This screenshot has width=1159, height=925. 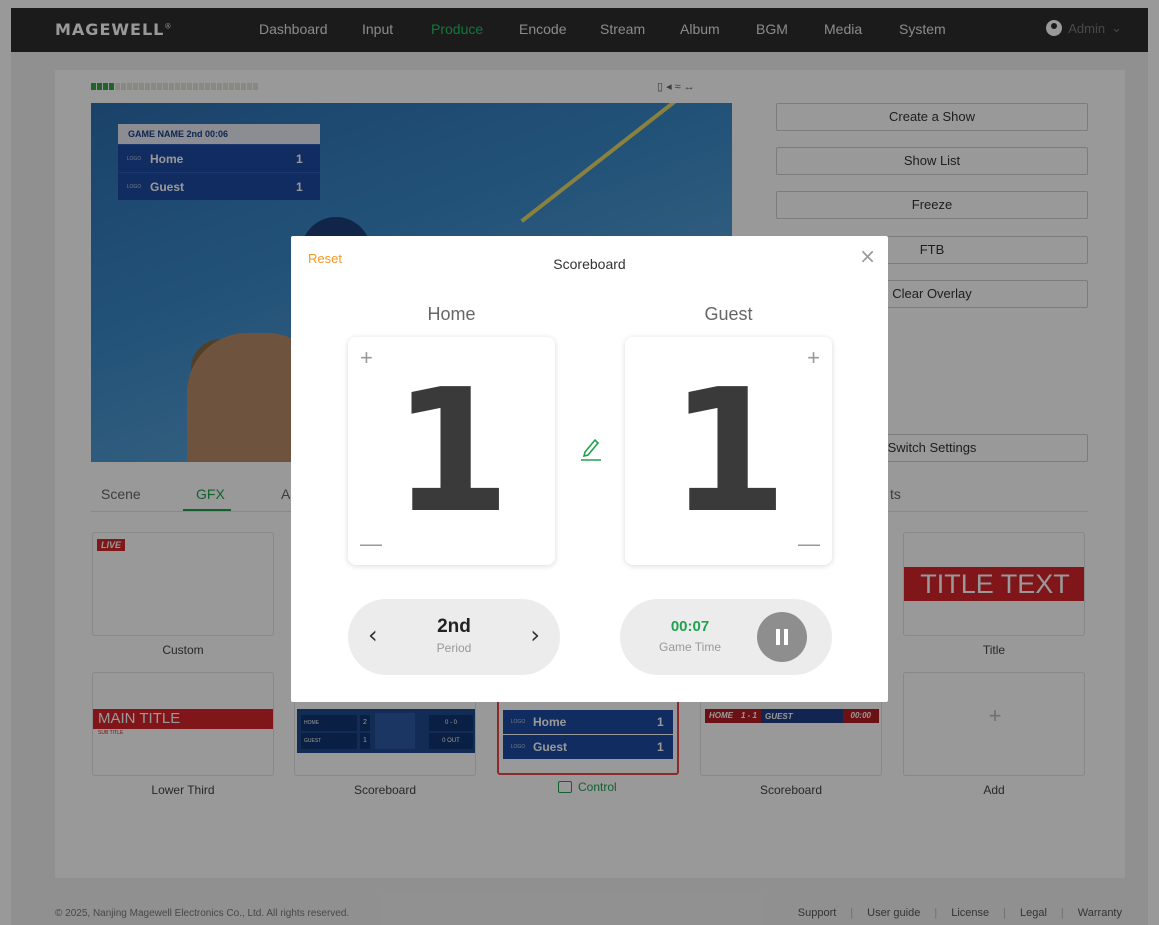 I want to click on home-score: 1, so click(x=451, y=452).